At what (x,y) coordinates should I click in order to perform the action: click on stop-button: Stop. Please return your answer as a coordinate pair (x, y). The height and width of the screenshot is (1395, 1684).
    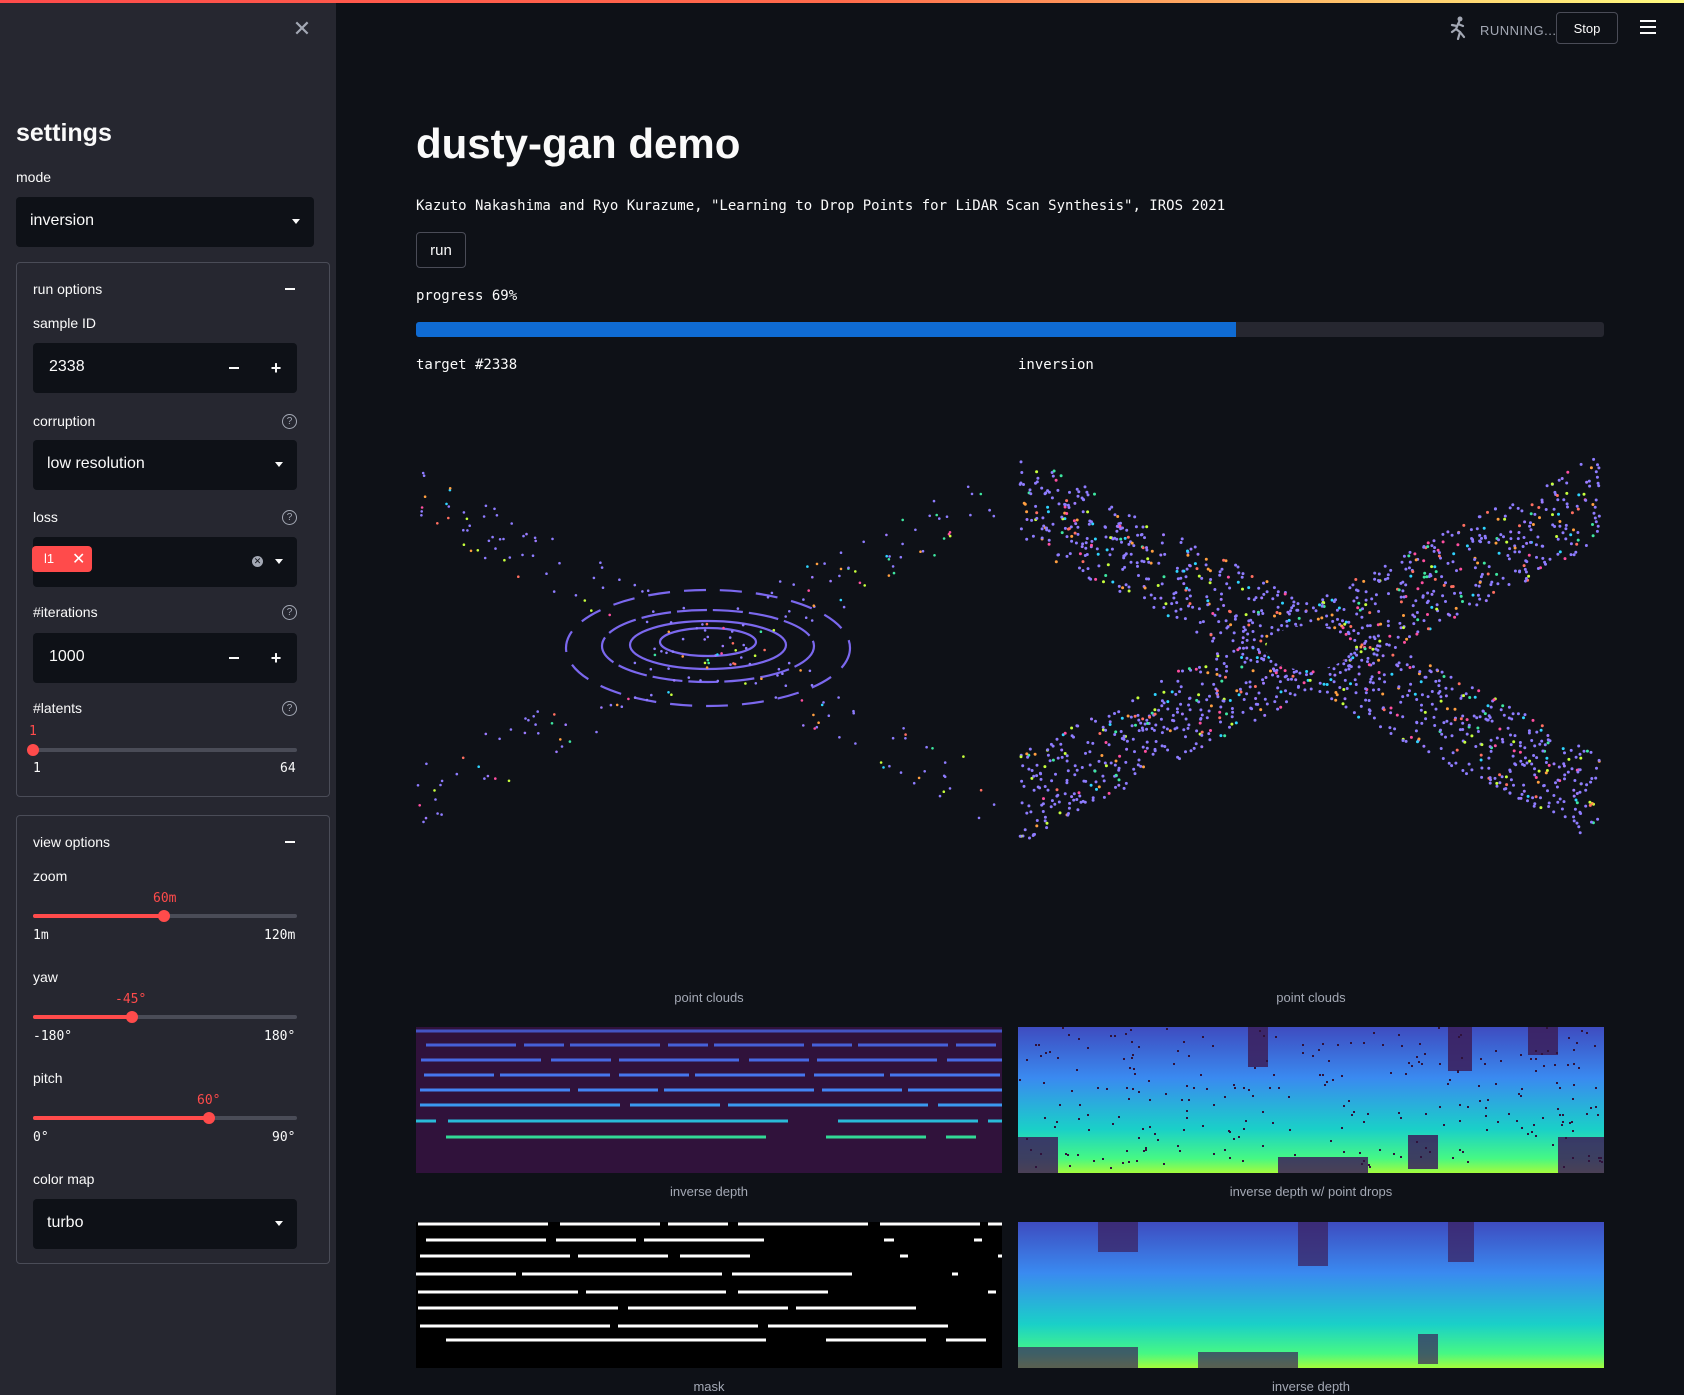
    Looking at the image, I should click on (1587, 28).